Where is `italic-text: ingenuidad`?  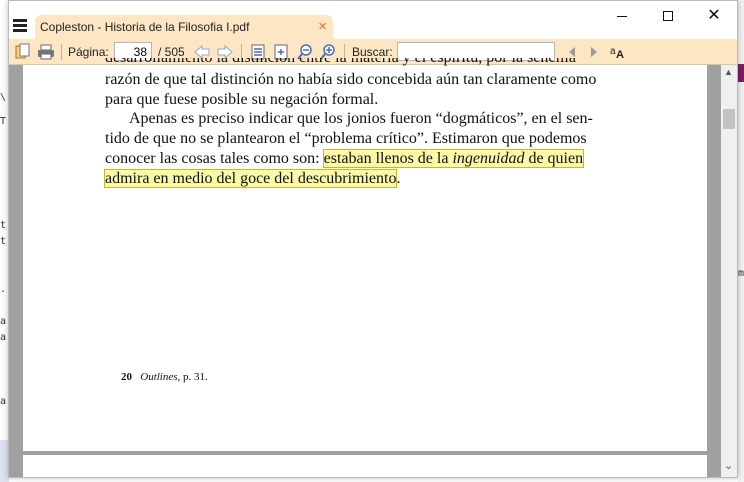
italic-text: ingenuidad is located at coordinates (488, 158).